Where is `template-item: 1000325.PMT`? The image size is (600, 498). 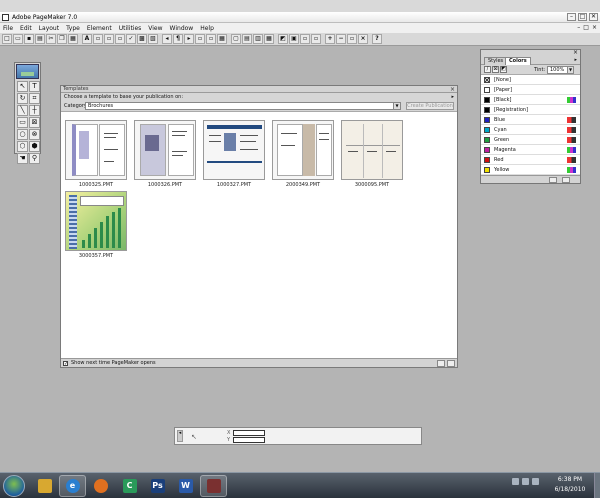 template-item: 1000325.PMT is located at coordinates (96, 154).